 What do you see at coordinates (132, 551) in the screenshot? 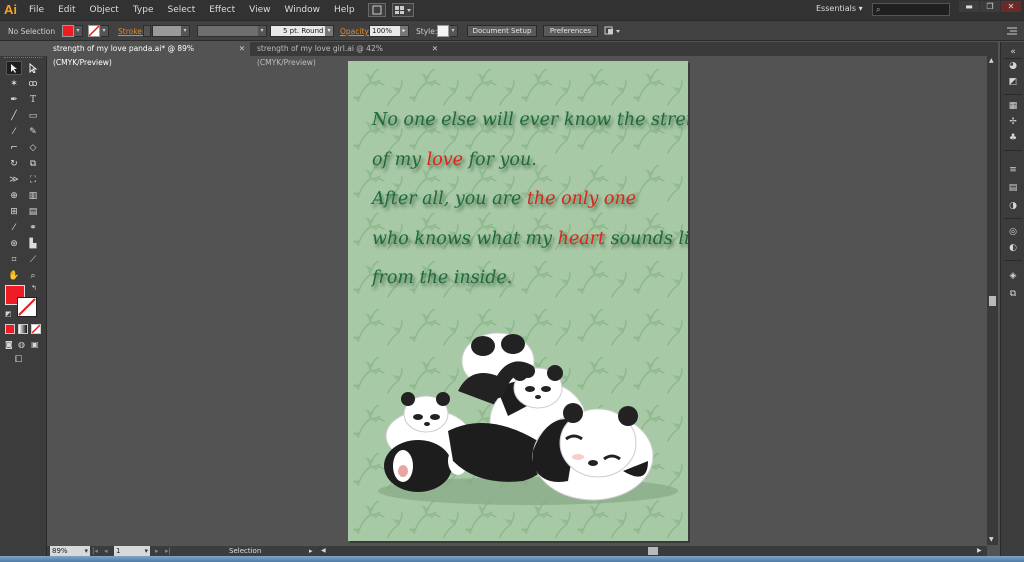
I see `artboard-number-field: 1 ▾` at bounding box center [132, 551].